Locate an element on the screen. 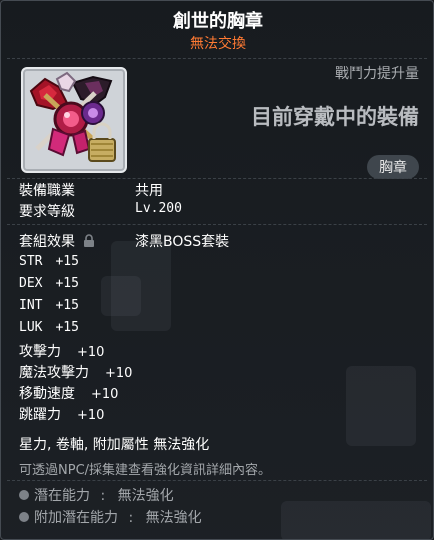 The width and height of the screenshot is (434, 540). stat-magic-attack: 魔法攻擊力 +10 is located at coordinates (76, 373).